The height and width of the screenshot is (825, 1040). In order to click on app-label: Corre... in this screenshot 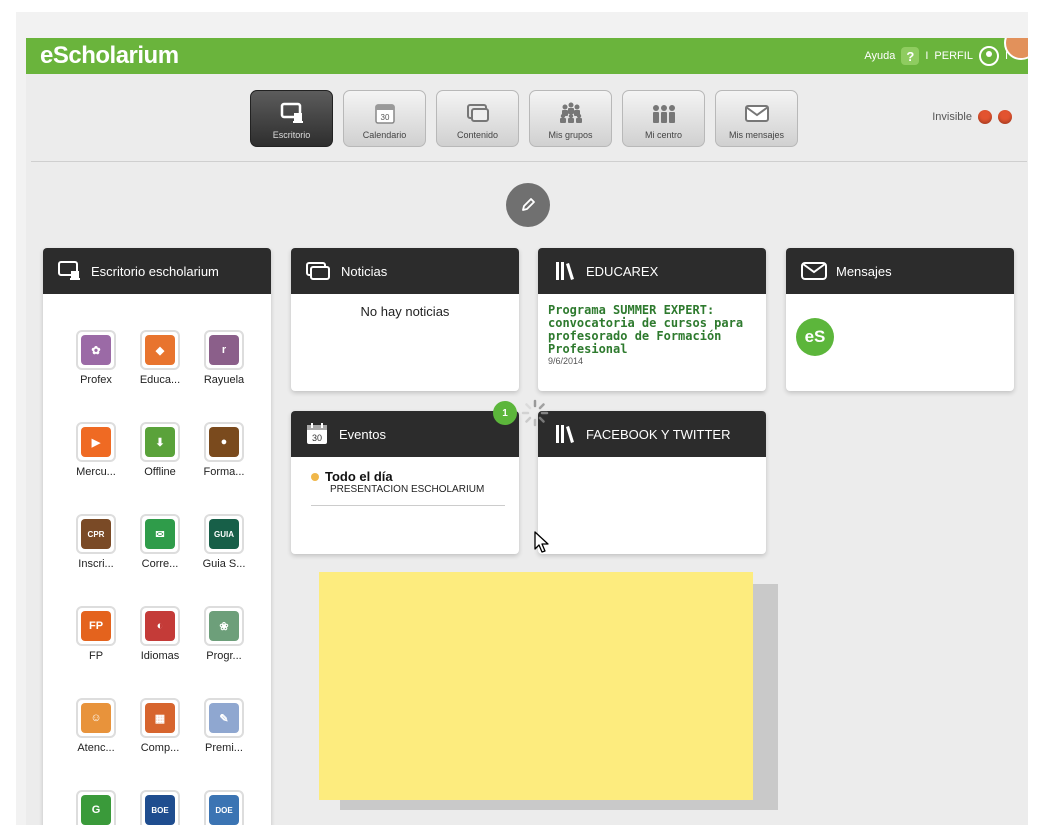, I will do `click(160, 564)`.